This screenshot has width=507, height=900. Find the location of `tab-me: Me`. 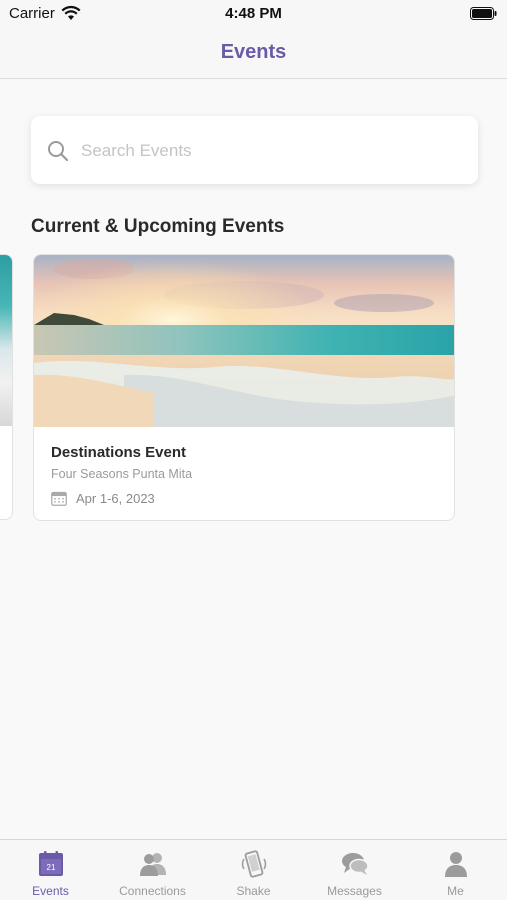

tab-me: Me is located at coordinates (455, 870).